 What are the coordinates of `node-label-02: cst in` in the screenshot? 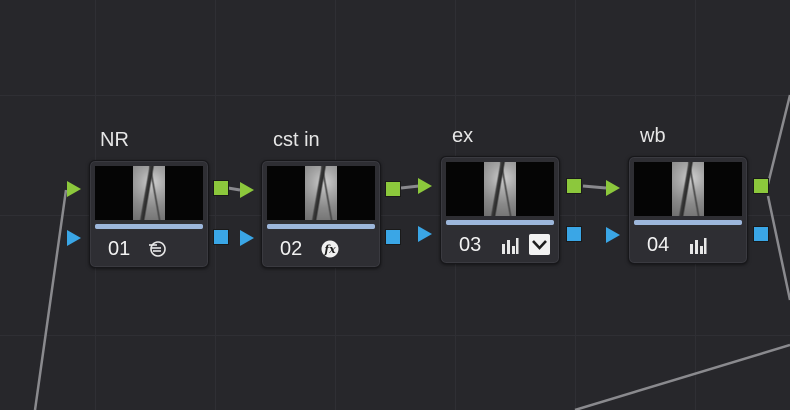 It's located at (296, 140).